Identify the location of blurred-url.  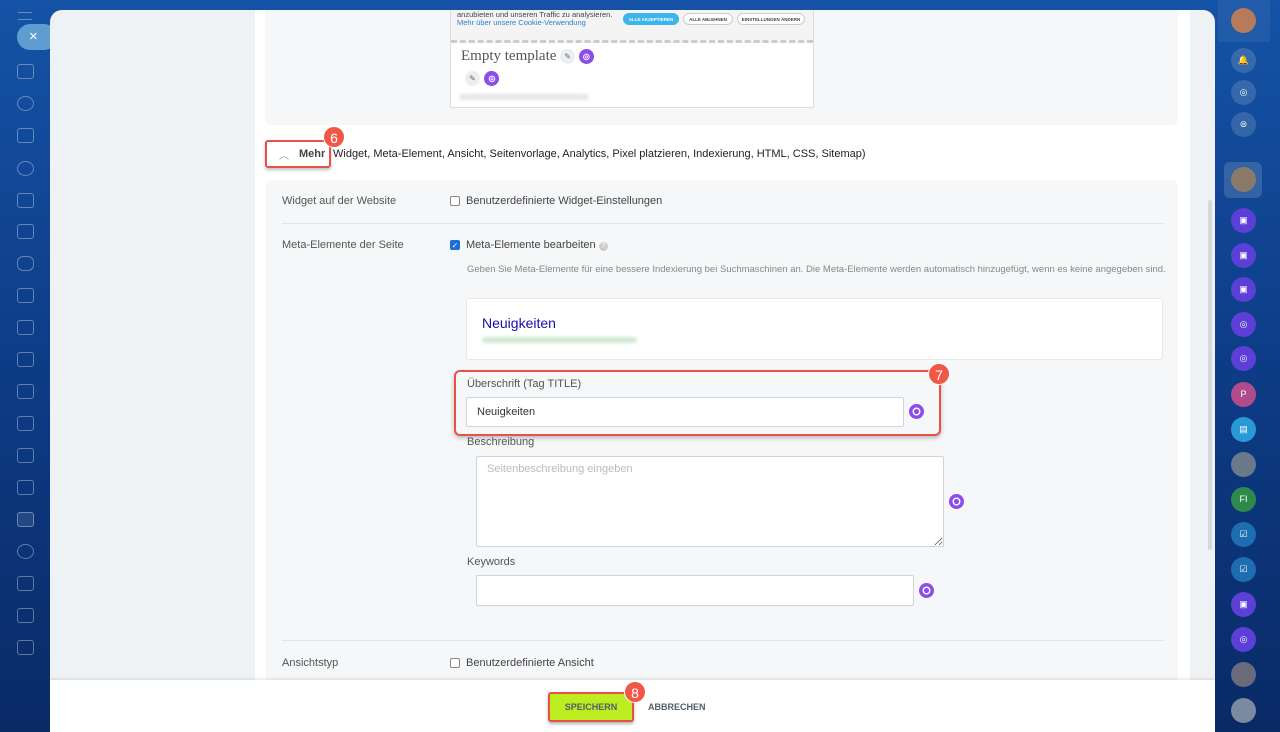
(559, 340).